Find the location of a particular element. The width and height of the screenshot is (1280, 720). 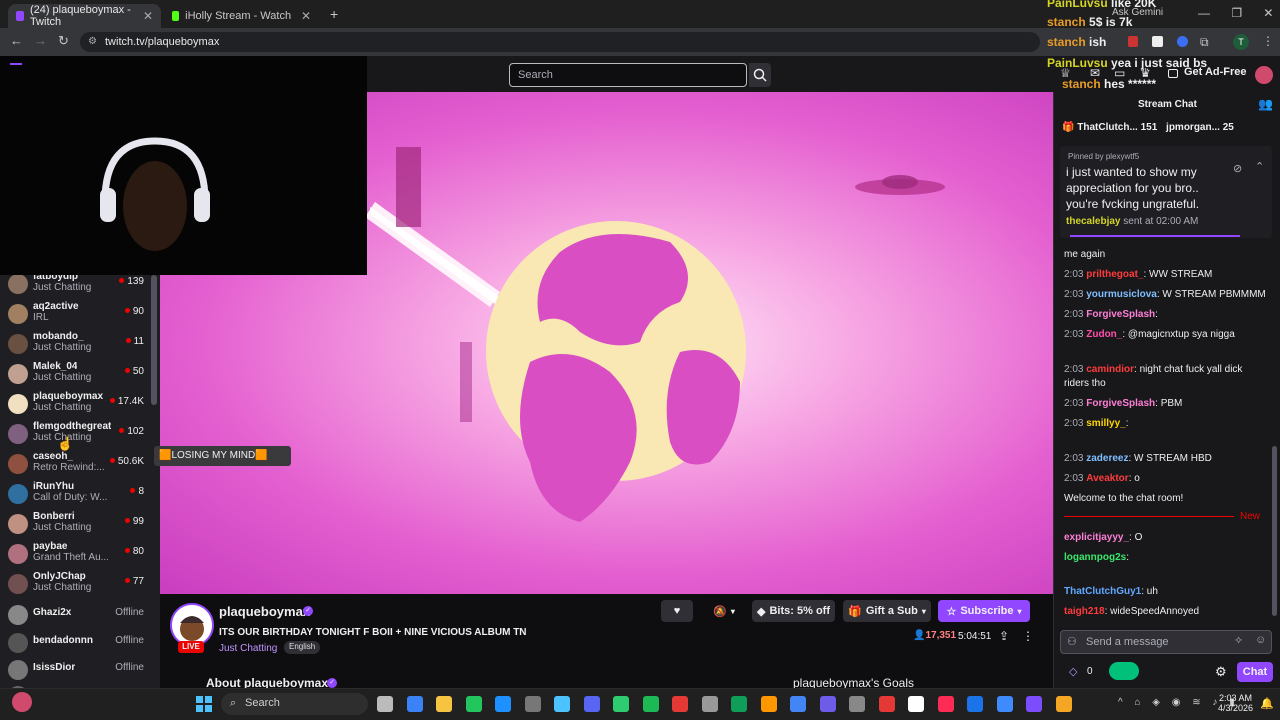

taskbar-search: Search is located at coordinates (294, 704).